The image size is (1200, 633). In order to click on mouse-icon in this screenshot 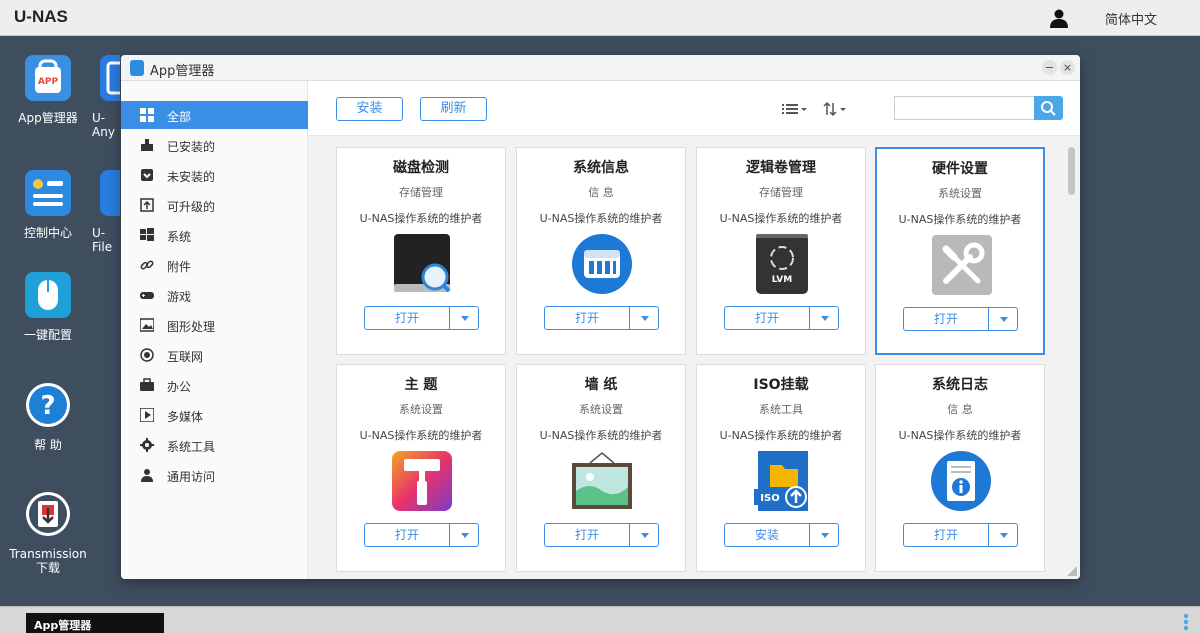, I will do `click(48, 295)`.